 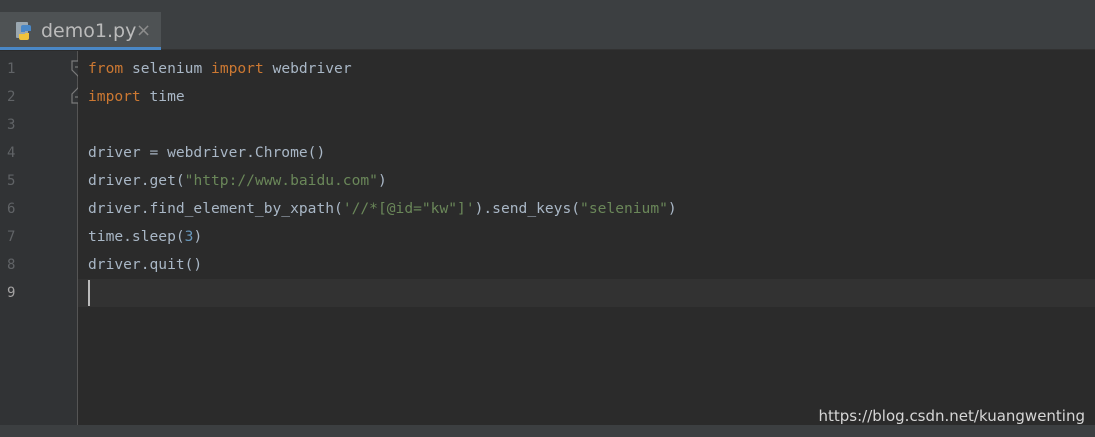 What do you see at coordinates (167, 68) in the screenshot?
I see `code-text: selenium` at bounding box center [167, 68].